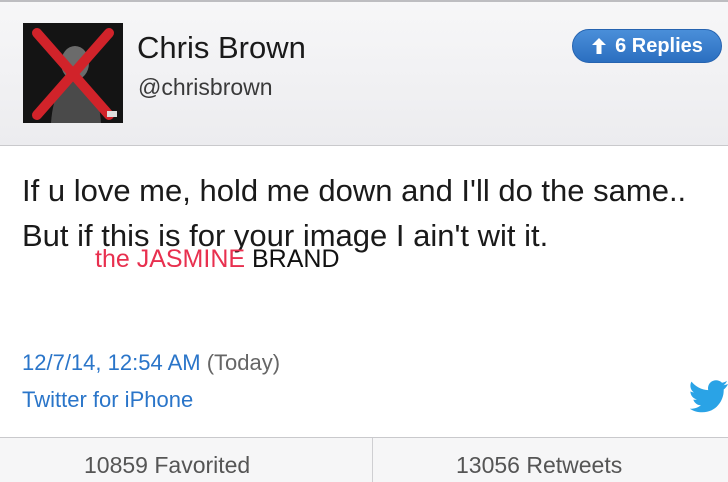 This screenshot has height=482, width=728. I want to click on timestamp-link: 12/7/14, 12:54 AM, so click(111, 362).